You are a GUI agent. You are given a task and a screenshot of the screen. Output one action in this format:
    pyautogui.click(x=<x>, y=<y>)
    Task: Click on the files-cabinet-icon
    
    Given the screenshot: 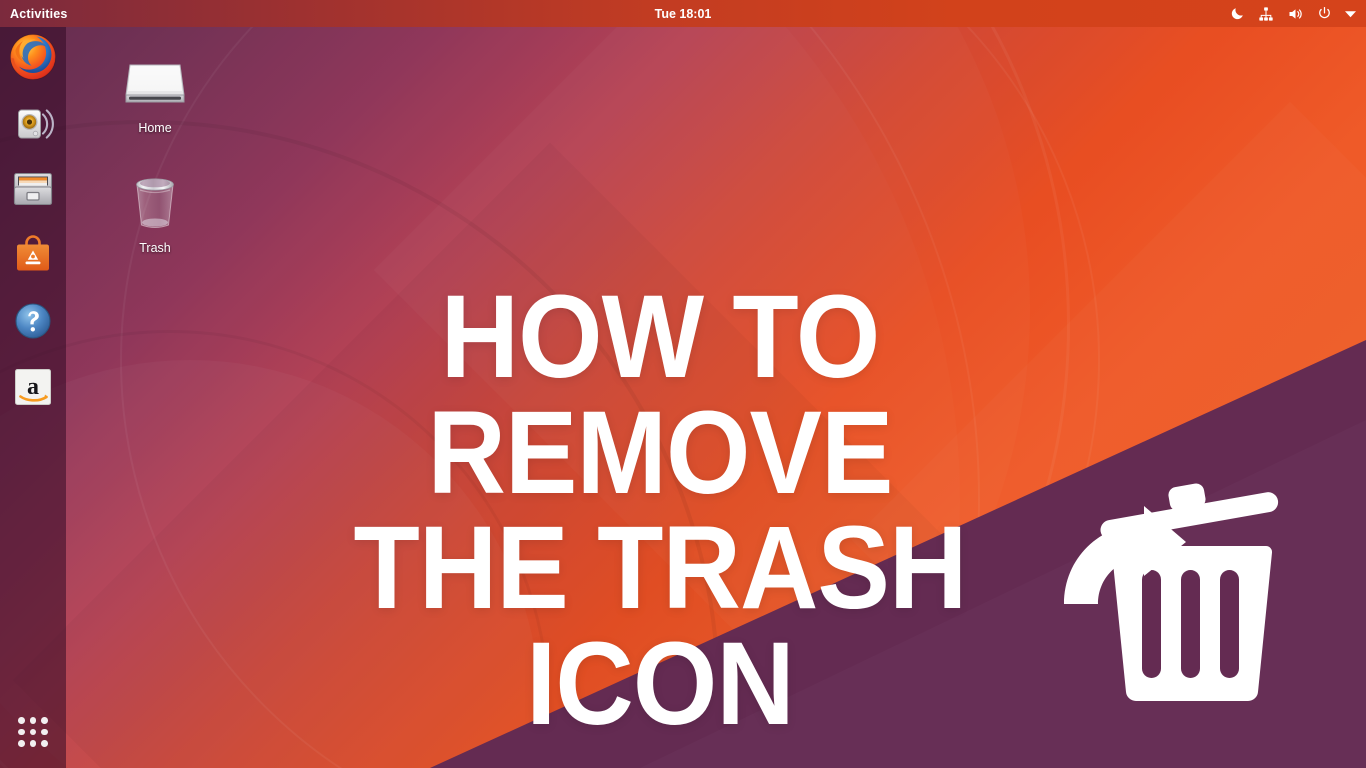 What is the action you would take?
    pyautogui.click(x=33, y=189)
    